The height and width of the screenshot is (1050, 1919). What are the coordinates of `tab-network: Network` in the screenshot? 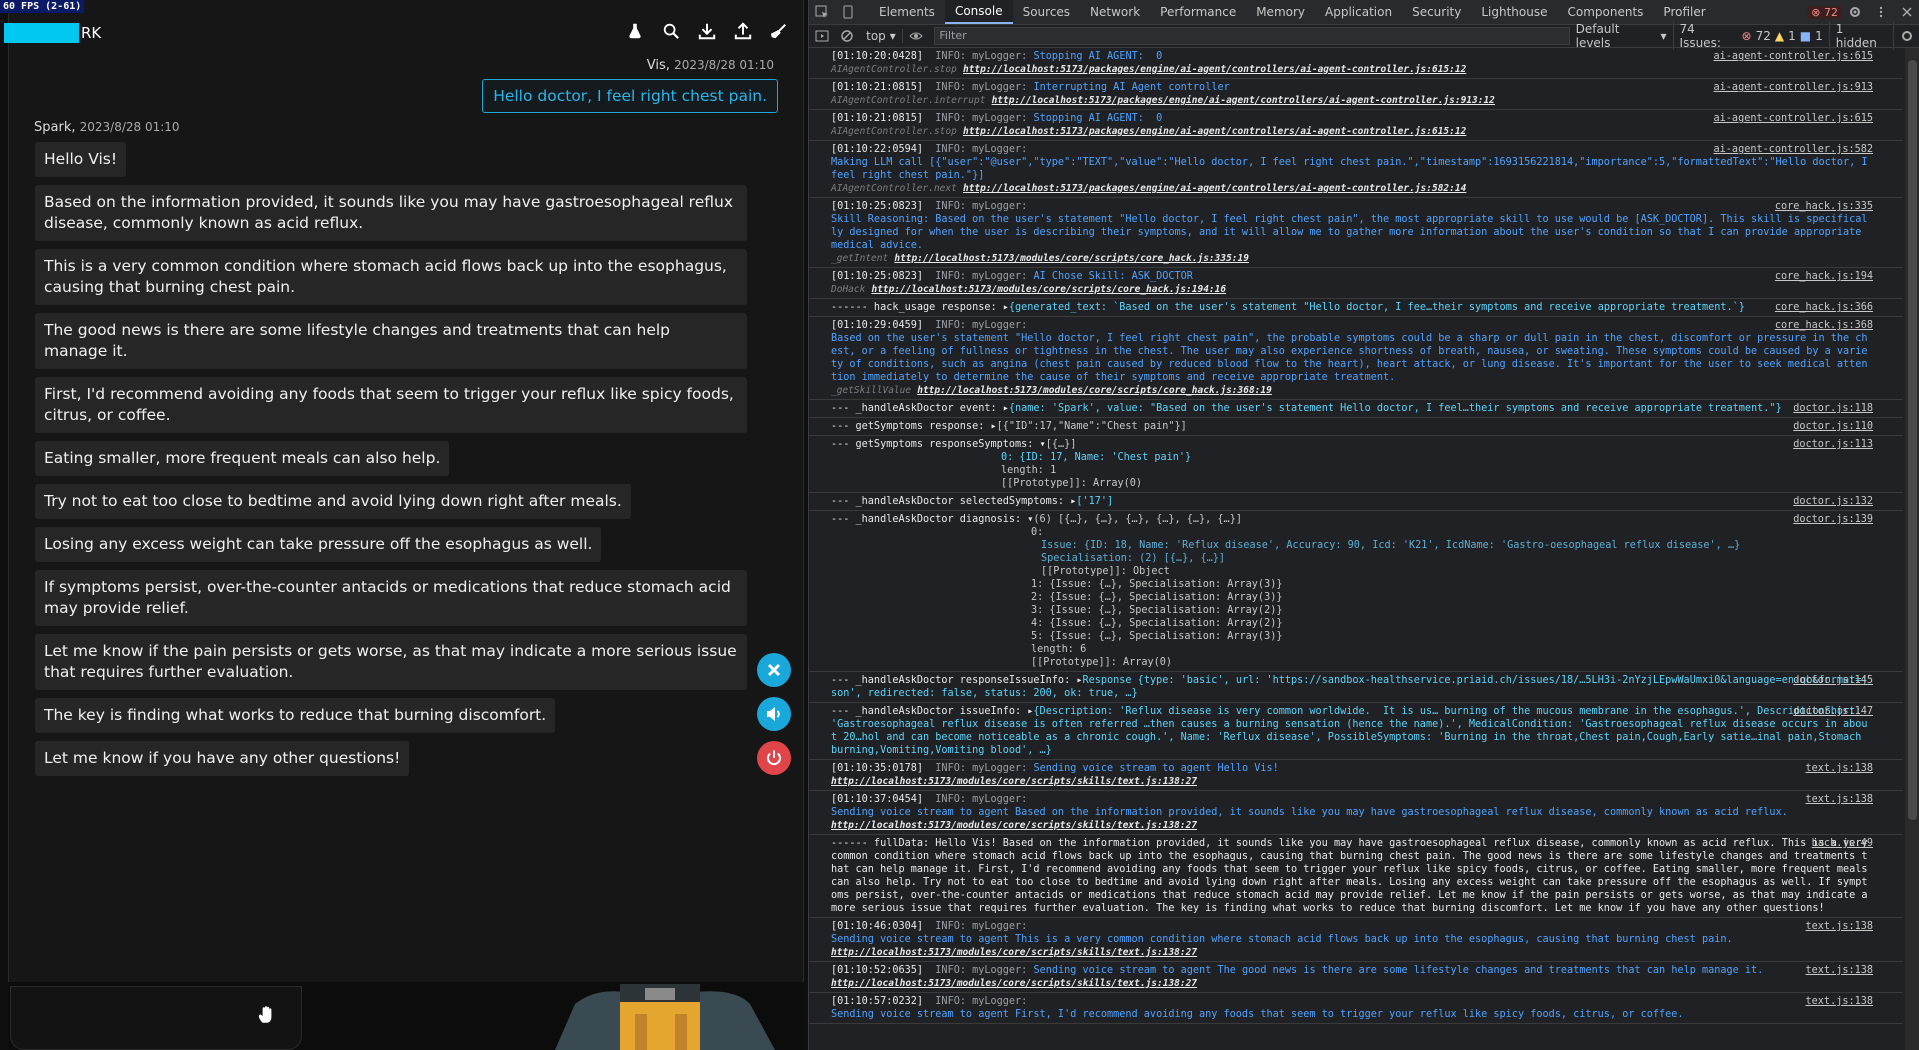 It's located at (1115, 12).